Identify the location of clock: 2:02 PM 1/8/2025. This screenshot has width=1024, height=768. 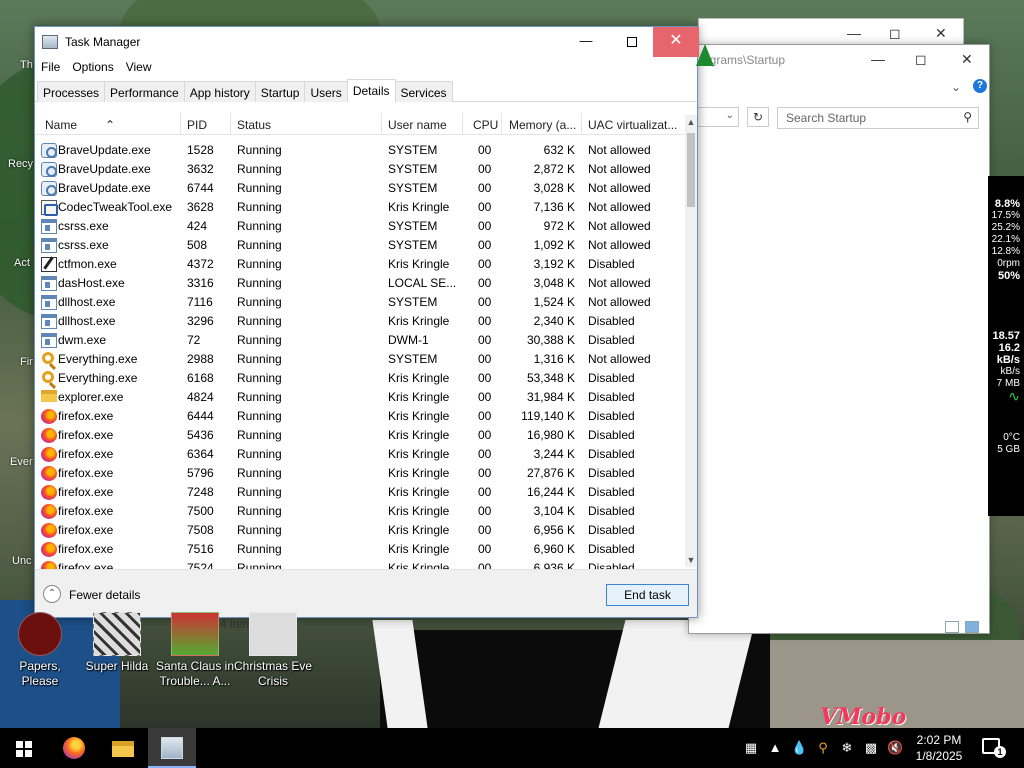
(939, 748).